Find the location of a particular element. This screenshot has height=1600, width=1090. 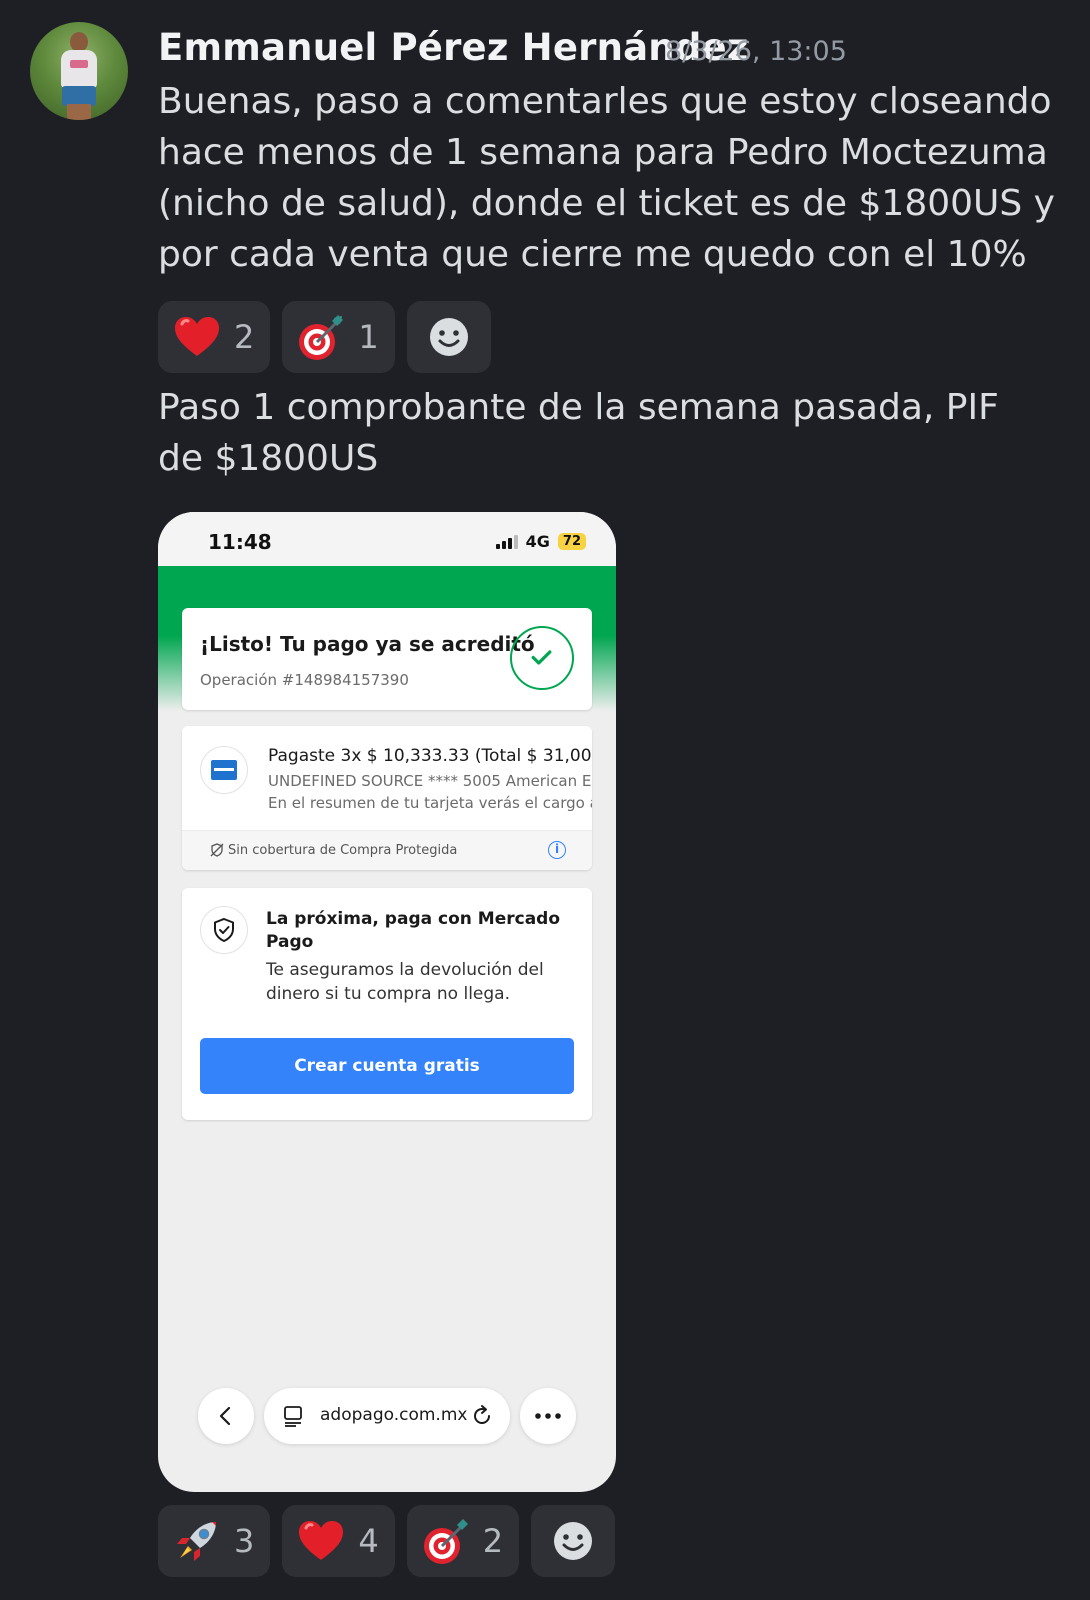

avatar-figure-legs is located at coordinates (79, 112).